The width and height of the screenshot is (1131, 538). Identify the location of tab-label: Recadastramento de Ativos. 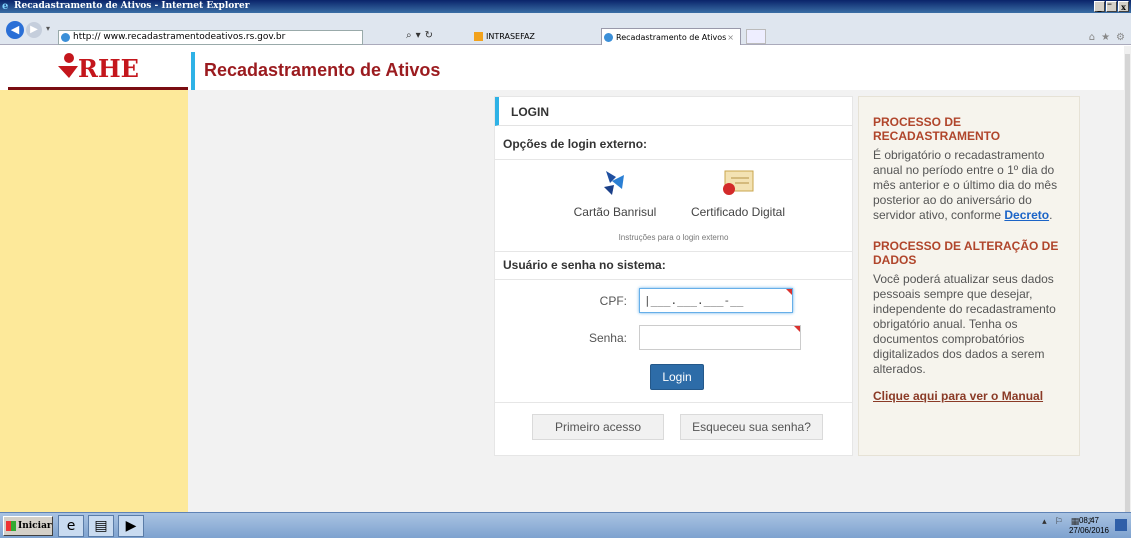
(671, 37).